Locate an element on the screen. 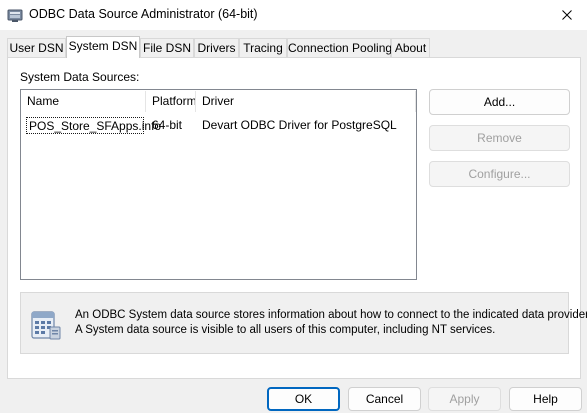 This screenshot has width=587, height=413. tab-system-dsn: System DSN is located at coordinates (103, 47).